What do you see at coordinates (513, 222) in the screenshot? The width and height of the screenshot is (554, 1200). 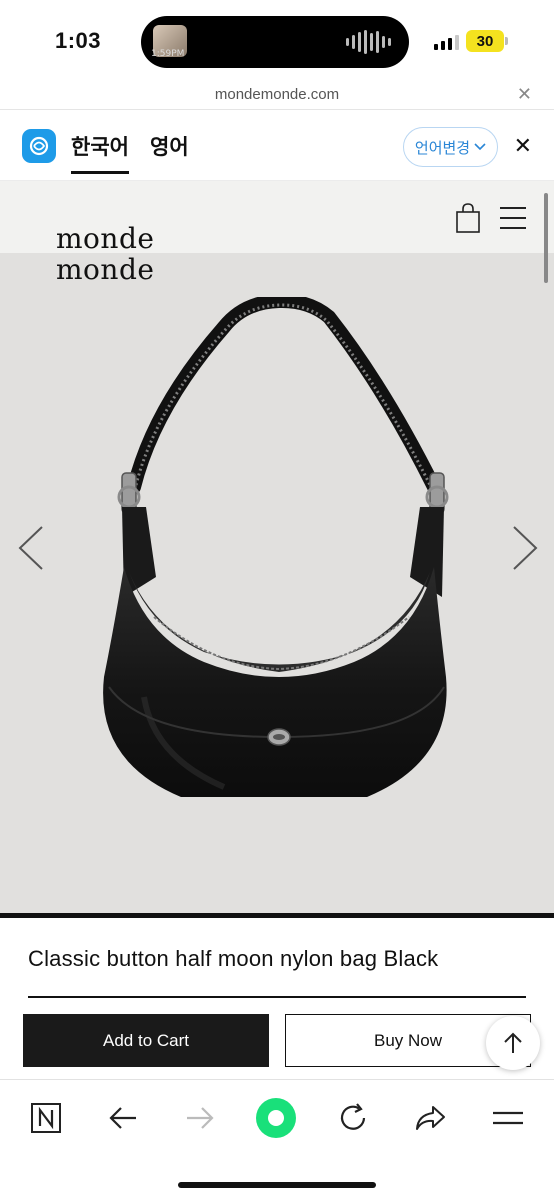 I see `hamburger-menu-icon` at bounding box center [513, 222].